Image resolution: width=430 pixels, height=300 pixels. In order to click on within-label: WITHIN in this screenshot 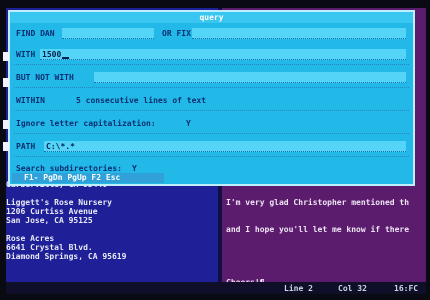, I will do `click(30, 100)`.